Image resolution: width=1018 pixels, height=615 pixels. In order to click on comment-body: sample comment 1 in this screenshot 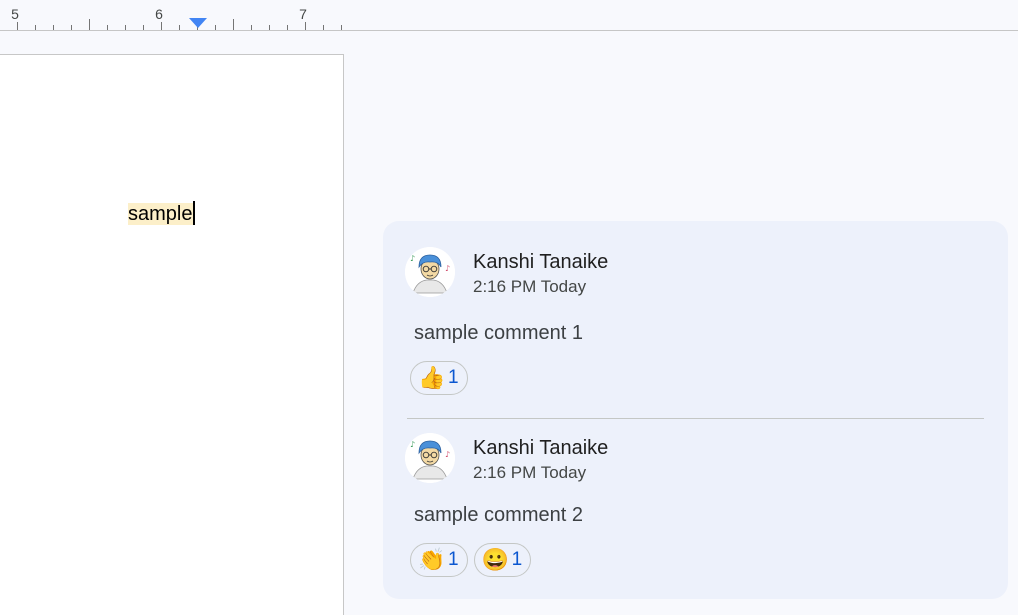, I will do `click(498, 333)`.